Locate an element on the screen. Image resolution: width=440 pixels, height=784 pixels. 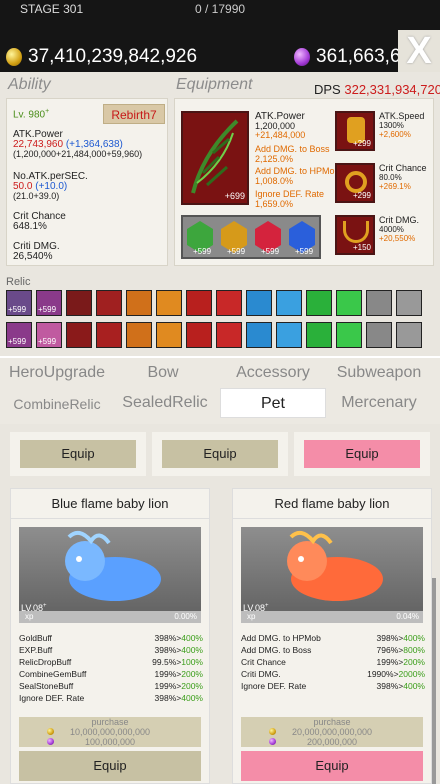
equip-slot-3: Equip is located at coordinates (362, 454).